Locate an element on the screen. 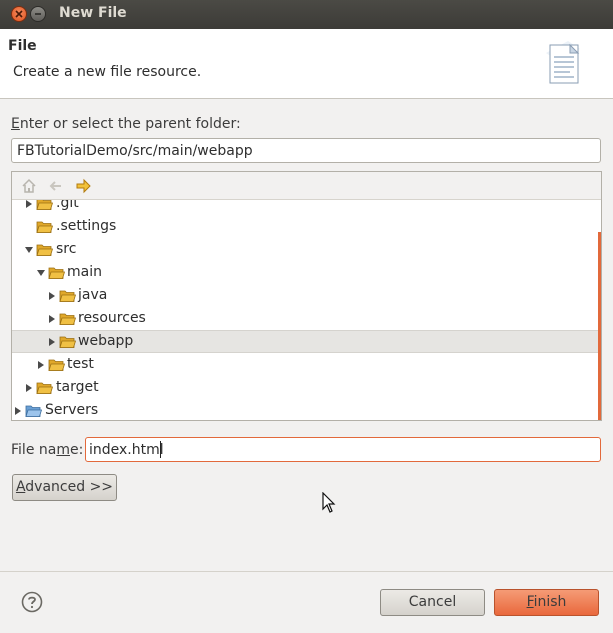 The image size is (613, 633). finish-button: Finish is located at coordinates (546, 602).